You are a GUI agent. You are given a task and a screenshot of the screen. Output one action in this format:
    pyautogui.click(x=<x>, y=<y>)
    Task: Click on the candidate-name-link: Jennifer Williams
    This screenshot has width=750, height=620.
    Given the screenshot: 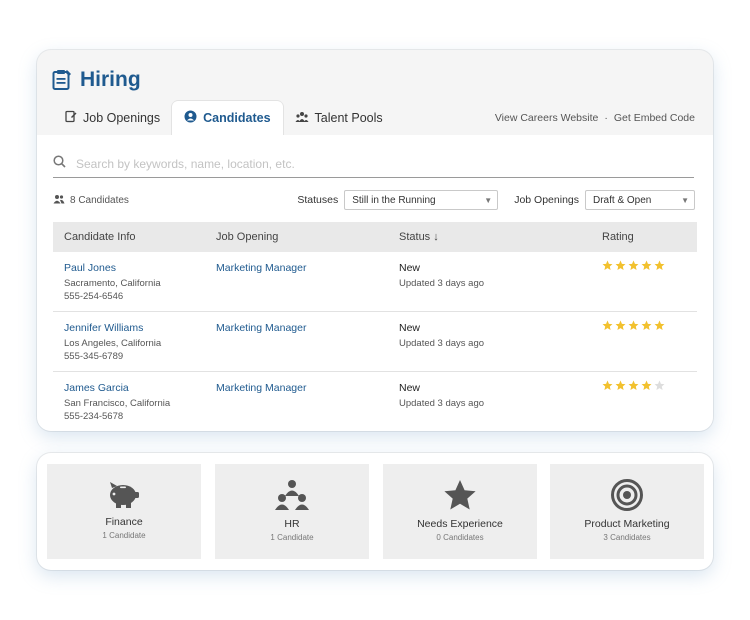 What is the action you would take?
    pyautogui.click(x=140, y=328)
    